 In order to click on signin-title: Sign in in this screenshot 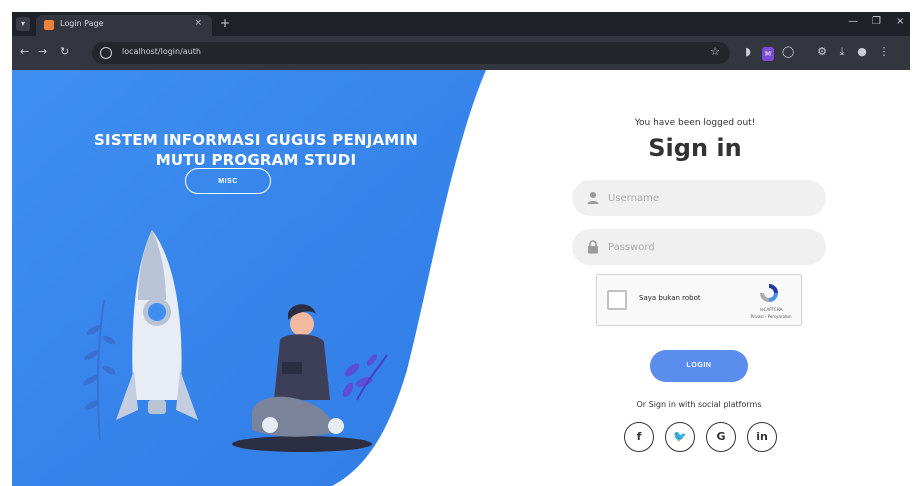, I will do `click(695, 148)`.